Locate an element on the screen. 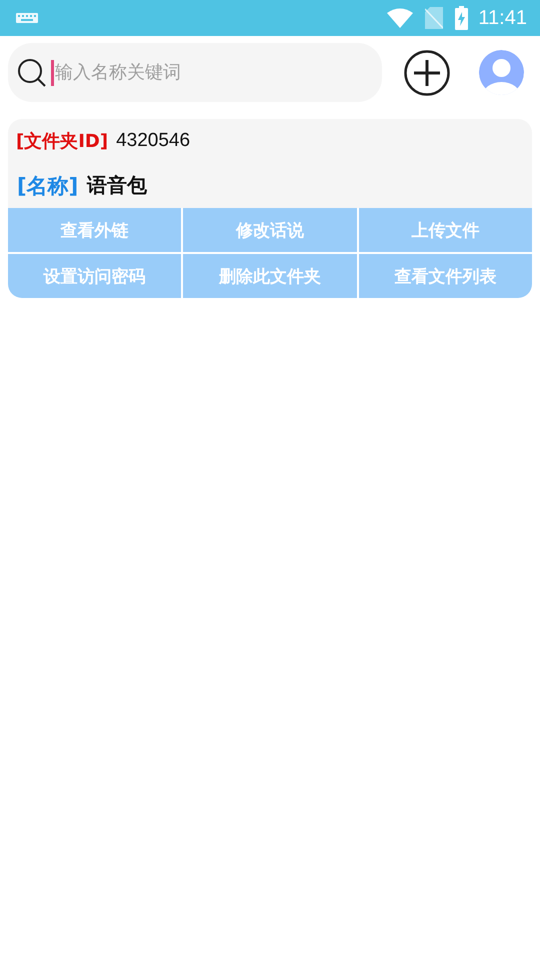  action-button: 查看文件列表 is located at coordinates (445, 276).